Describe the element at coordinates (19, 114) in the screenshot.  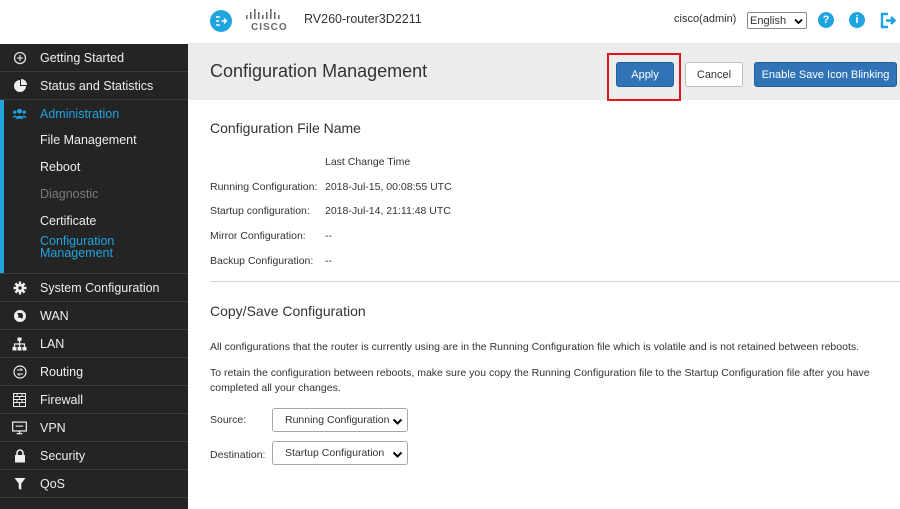
I see `users-icon` at that location.